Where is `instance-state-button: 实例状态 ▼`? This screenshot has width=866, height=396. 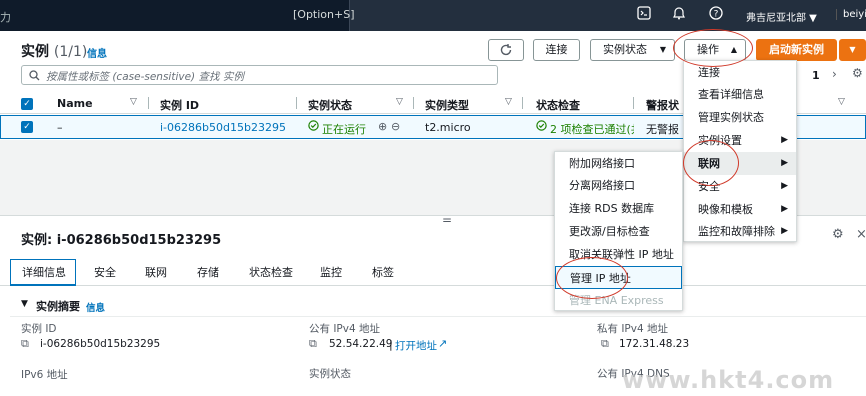
instance-state-button: 实例状态 ▼ is located at coordinates (632, 50).